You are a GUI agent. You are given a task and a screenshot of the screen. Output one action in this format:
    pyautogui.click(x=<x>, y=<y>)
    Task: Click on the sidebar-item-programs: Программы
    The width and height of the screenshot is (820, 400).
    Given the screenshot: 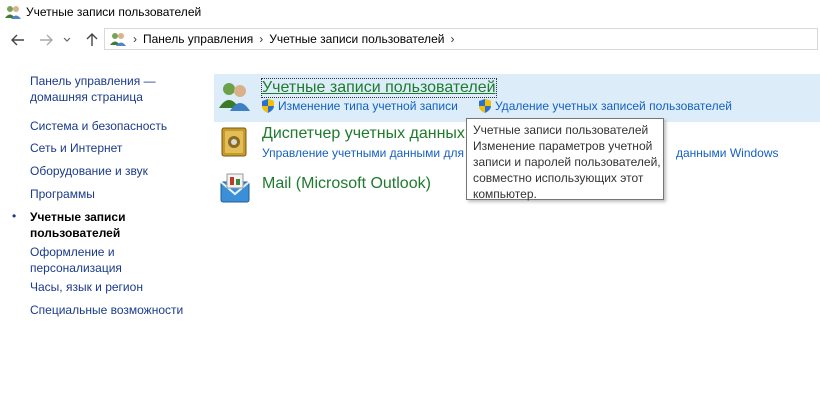 What is the action you would take?
    pyautogui.click(x=120, y=194)
    